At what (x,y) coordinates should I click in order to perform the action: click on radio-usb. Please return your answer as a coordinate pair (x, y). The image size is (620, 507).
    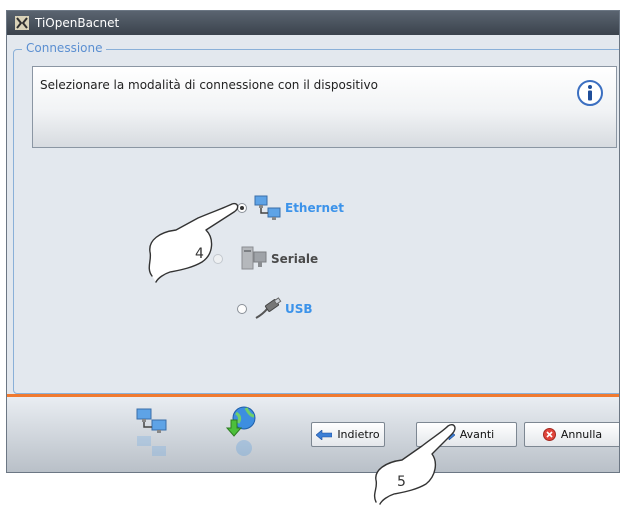
    Looking at the image, I should click on (242, 309).